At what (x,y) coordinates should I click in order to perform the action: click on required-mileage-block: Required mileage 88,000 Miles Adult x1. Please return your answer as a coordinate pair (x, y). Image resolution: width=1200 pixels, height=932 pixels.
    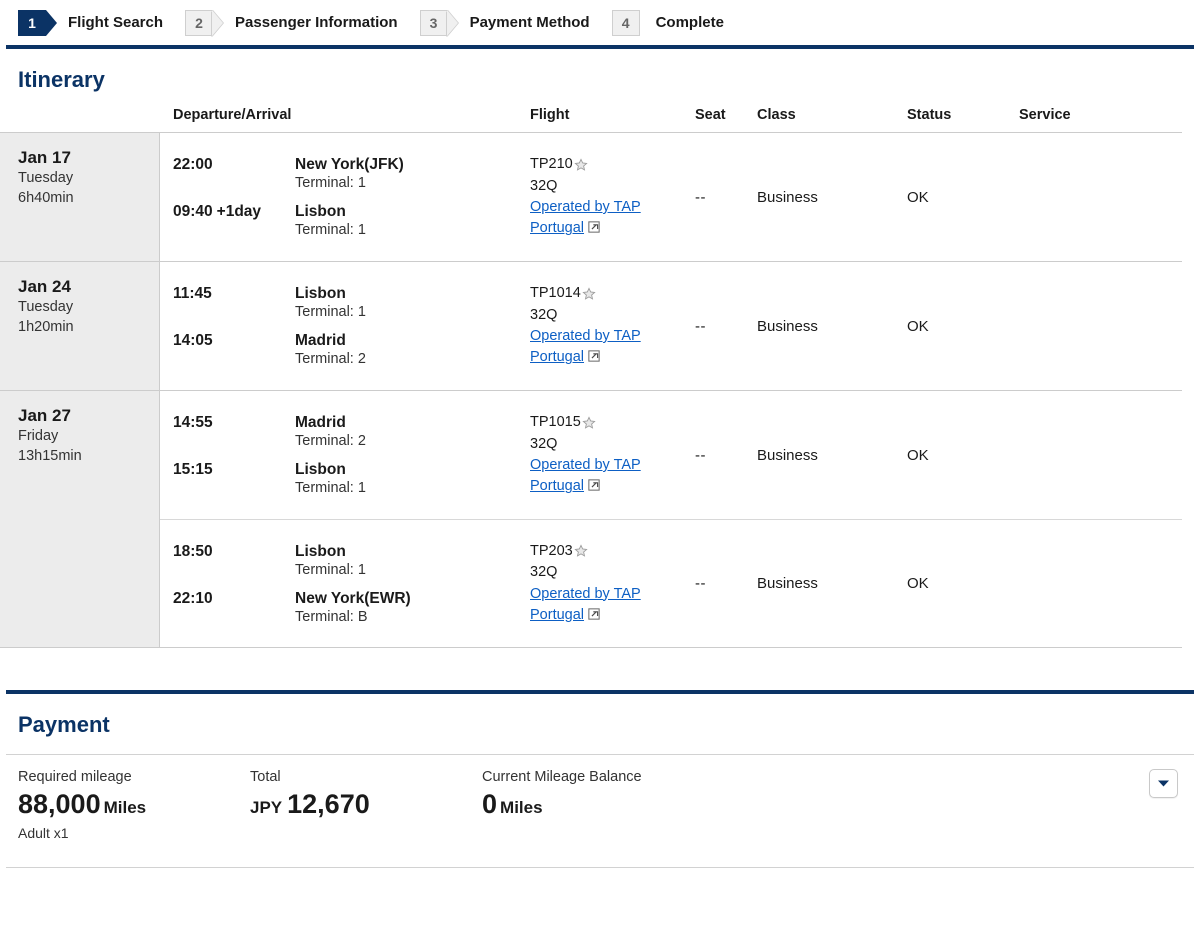
    Looking at the image, I should click on (134, 805).